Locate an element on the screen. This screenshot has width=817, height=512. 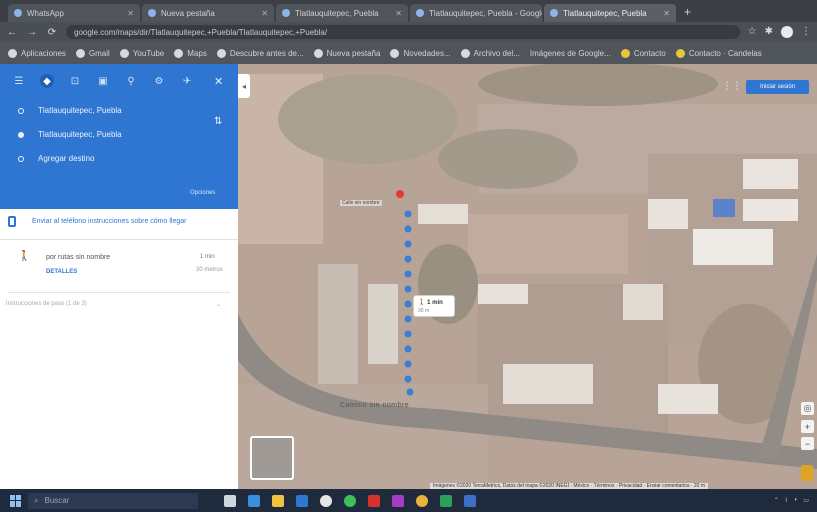
zoom-out-button: − is located at coordinates (807, 443).